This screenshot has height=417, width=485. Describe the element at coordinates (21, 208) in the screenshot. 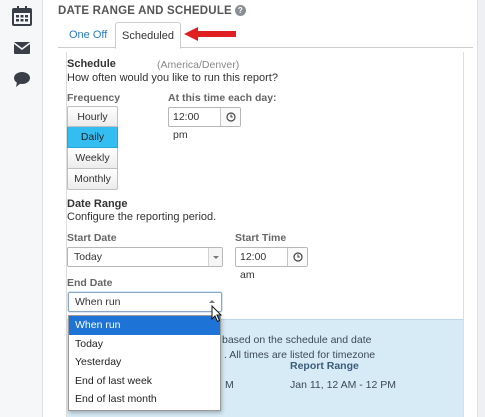

I see `left-sidebar` at that location.